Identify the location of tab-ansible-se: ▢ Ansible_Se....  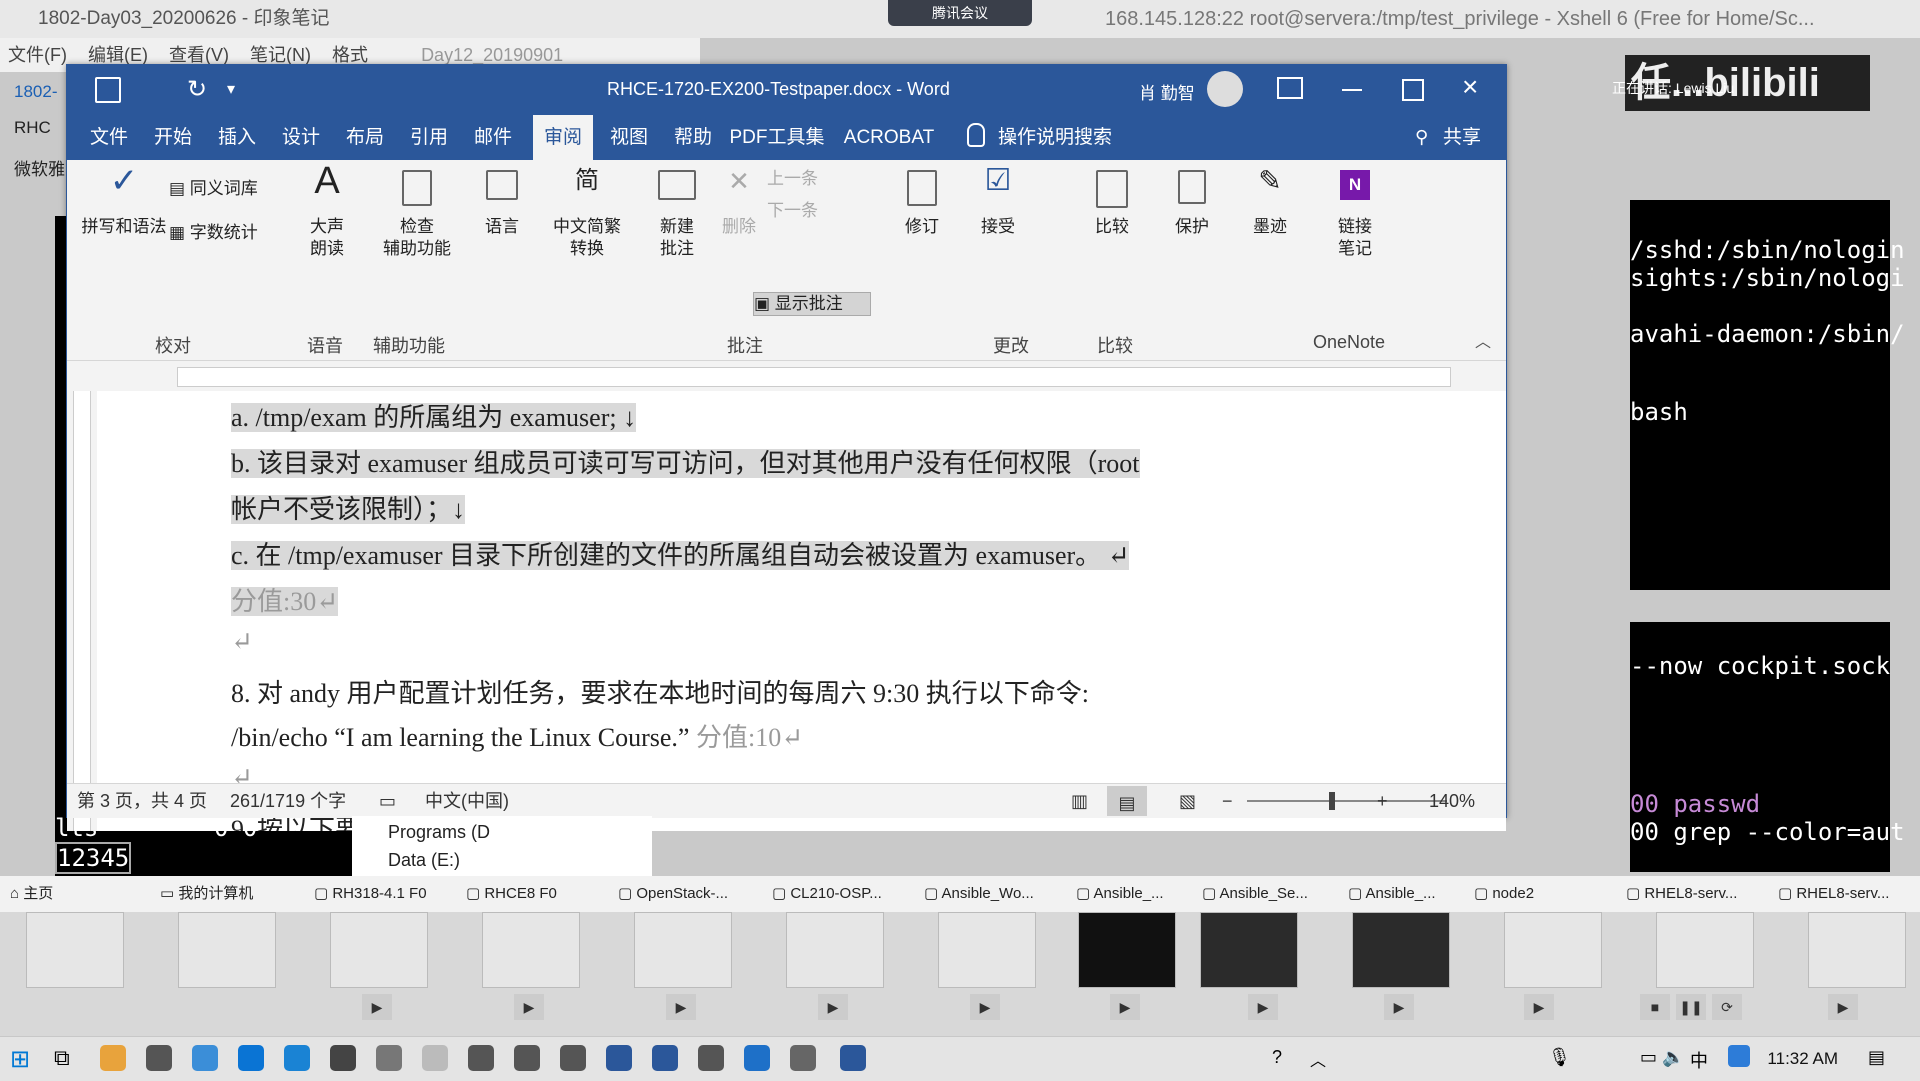
(1272, 894).